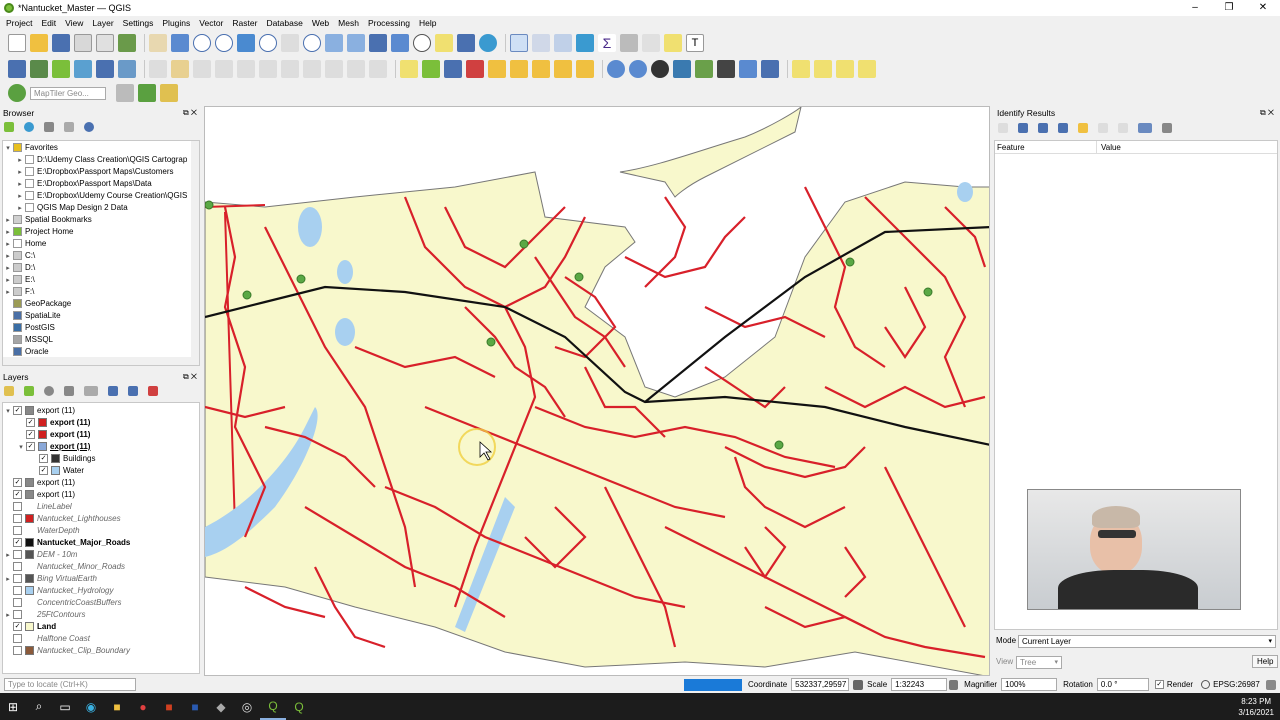  What do you see at coordinates (69, 127) in the screenshot?
I see `collapse-all-icon` at bounding box center [69, 127].